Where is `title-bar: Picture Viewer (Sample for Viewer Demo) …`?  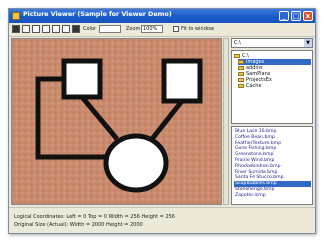
title-bar: Picture Viewer (Sample for Viewer Demo) … is located at coordinates (162, 16).